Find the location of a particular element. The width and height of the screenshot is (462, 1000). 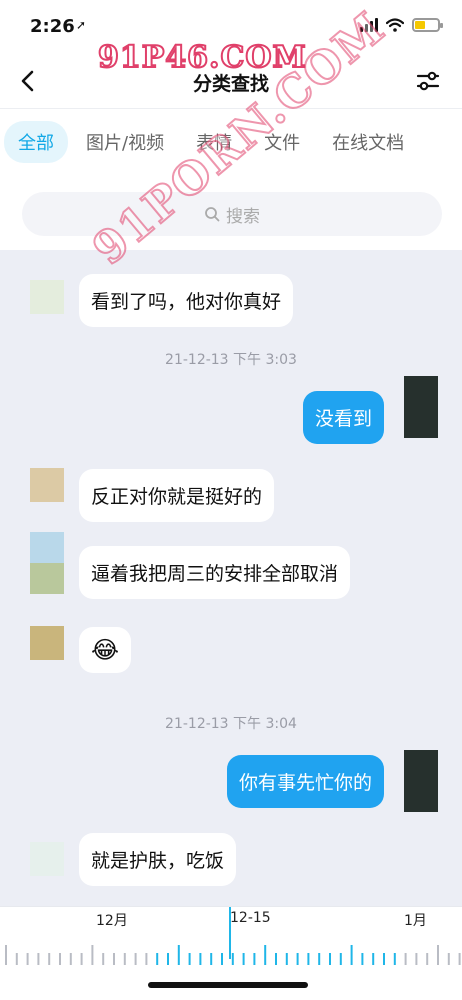

timeline-ticks is located at coordinates (233, 955).